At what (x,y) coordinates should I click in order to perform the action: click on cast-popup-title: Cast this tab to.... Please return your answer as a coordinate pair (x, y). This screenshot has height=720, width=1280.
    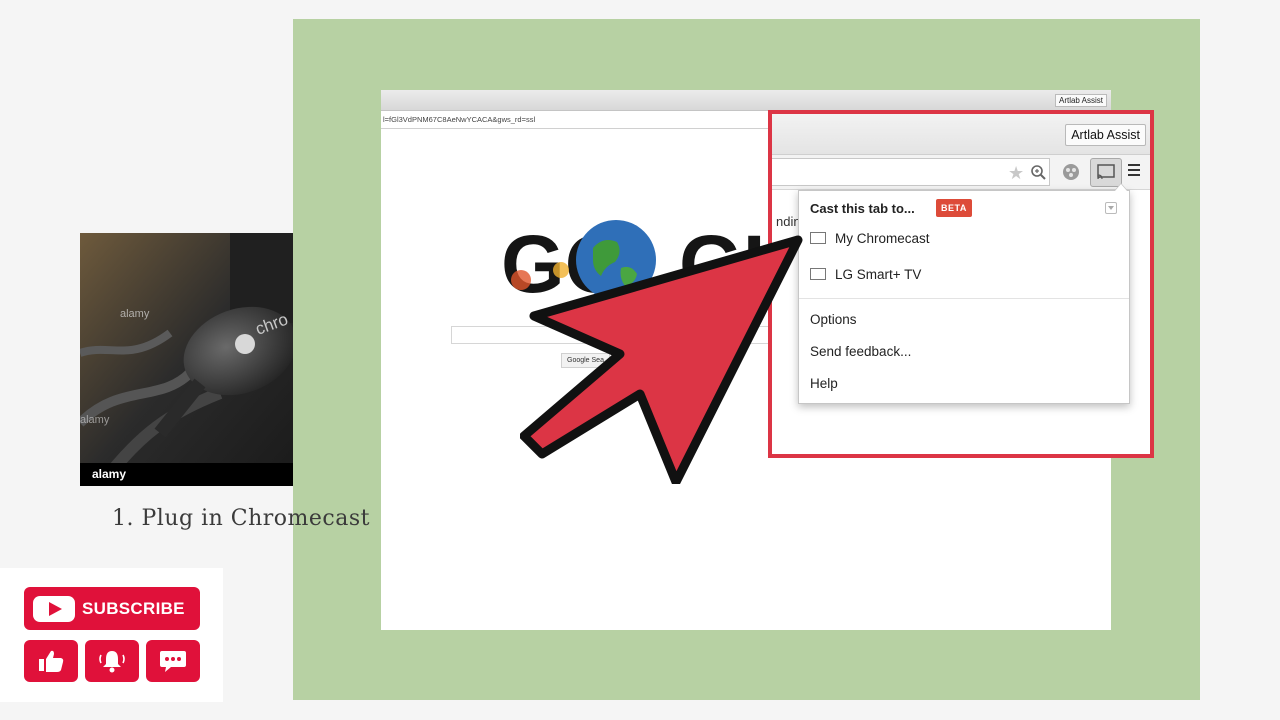
    Looking at the image, I should click on (862, 208).